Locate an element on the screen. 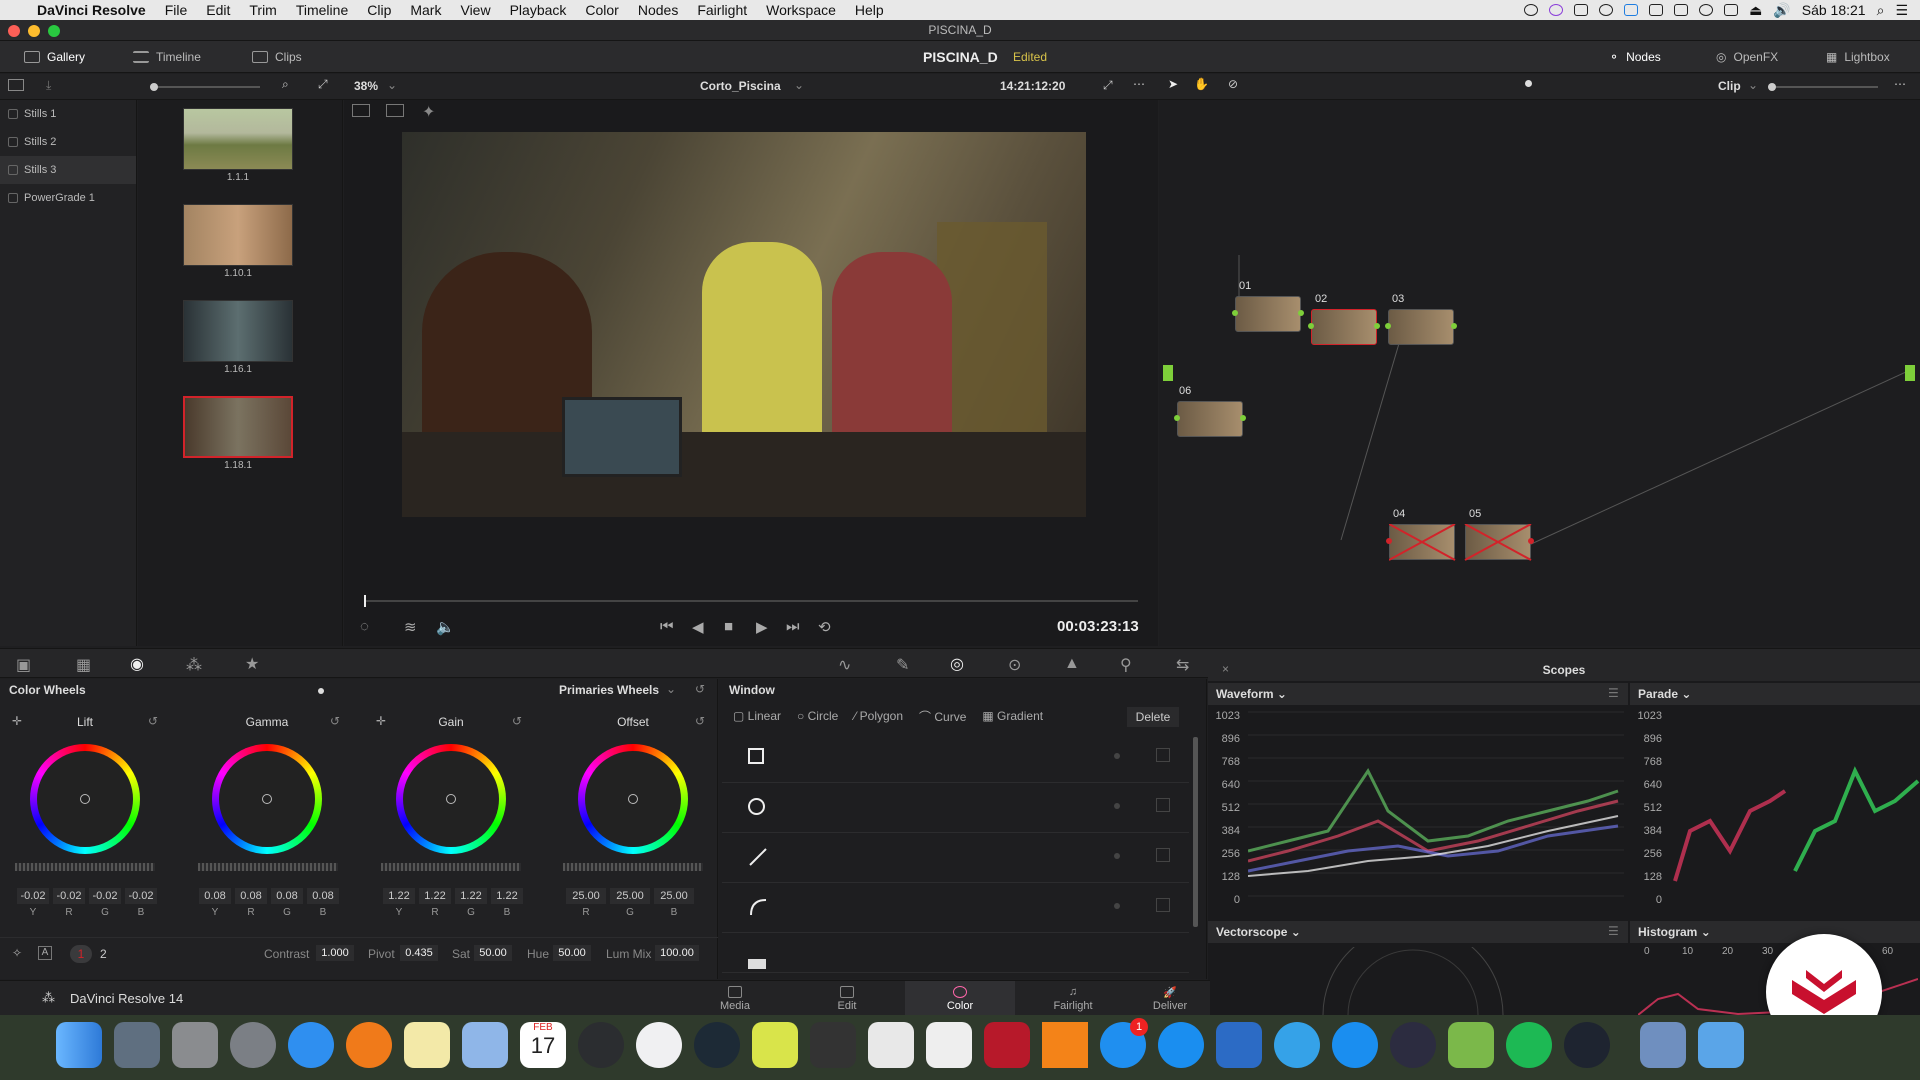 The image size is (1920, 1080). sizing-icon: ⇆ is located at coordinates (1182, 665).